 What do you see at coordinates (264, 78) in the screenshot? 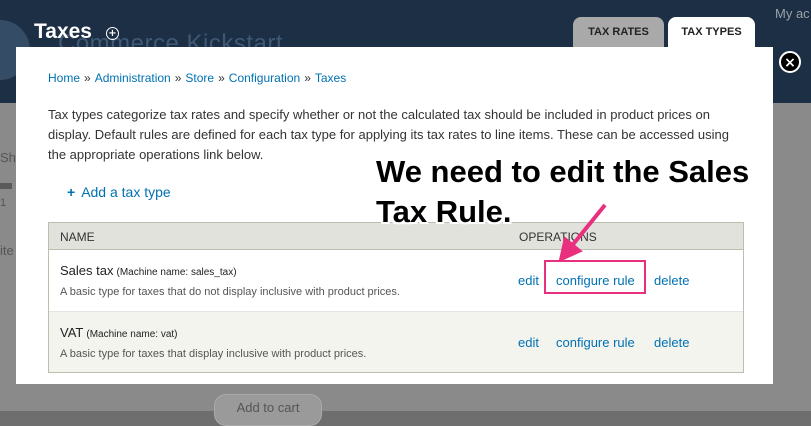
I see `breadcrumb-configuration: Configuration` at bounding box center [264, 78].